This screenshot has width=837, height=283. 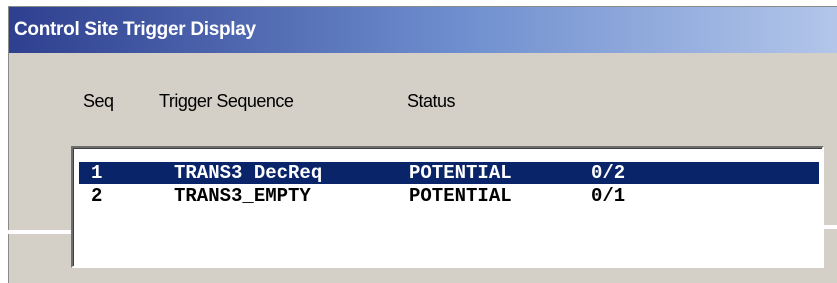 What do you see at coordinates (135, 29) in the screenshot?
I see `window-title: Control Site Trigger Display` at bounding box center [135, 29].